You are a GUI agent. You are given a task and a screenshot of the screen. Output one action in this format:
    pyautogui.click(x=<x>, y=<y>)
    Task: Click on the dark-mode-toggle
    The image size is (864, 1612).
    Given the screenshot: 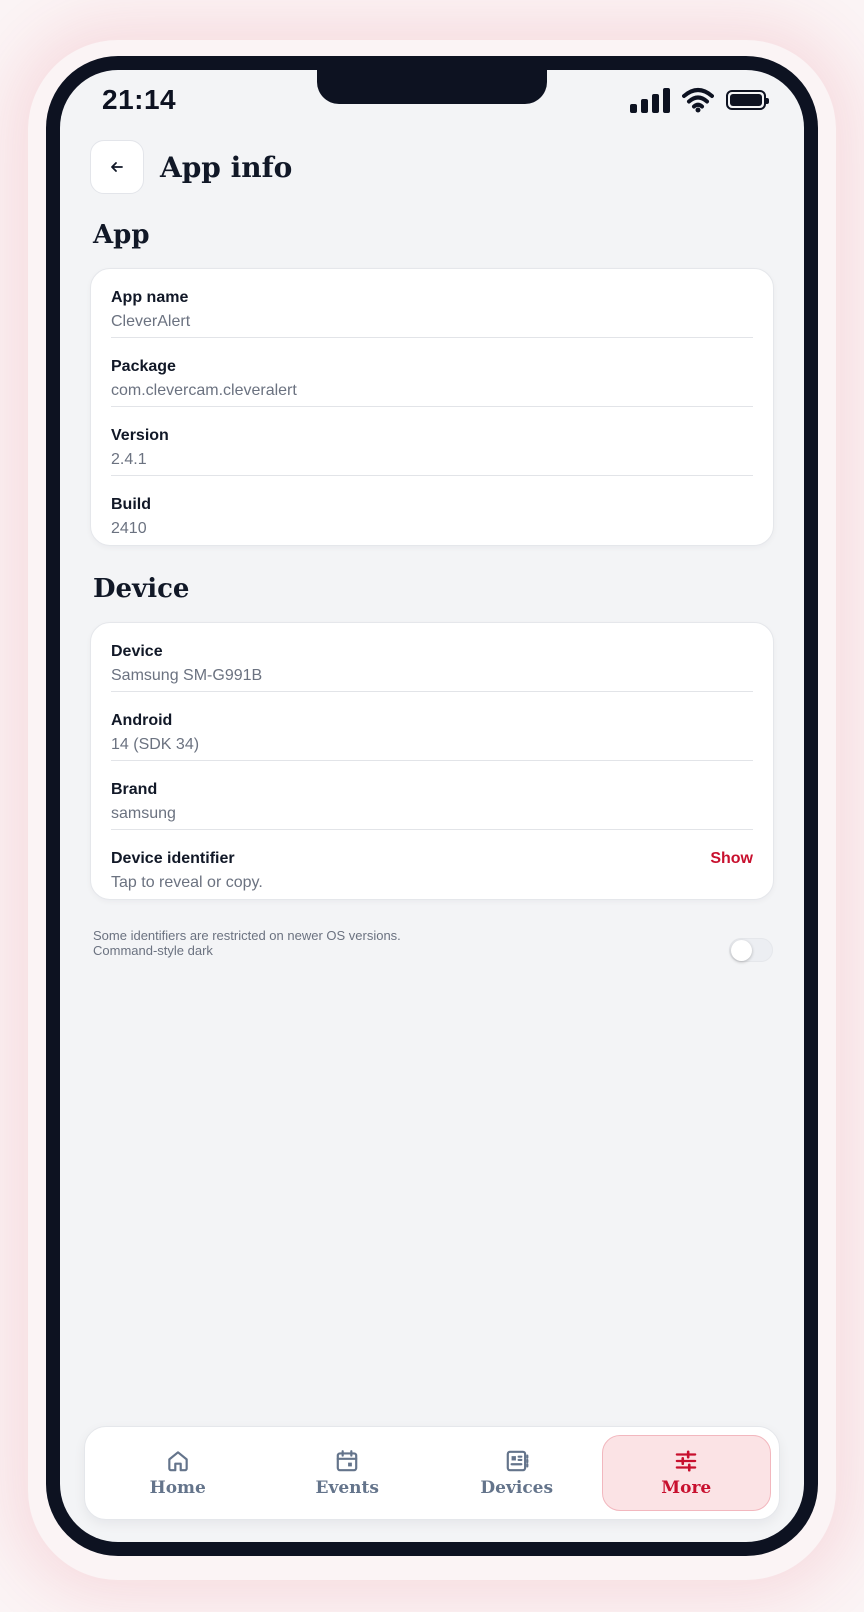 What is the action you would take?
    pyautogui.click(x=751, y=950)
    